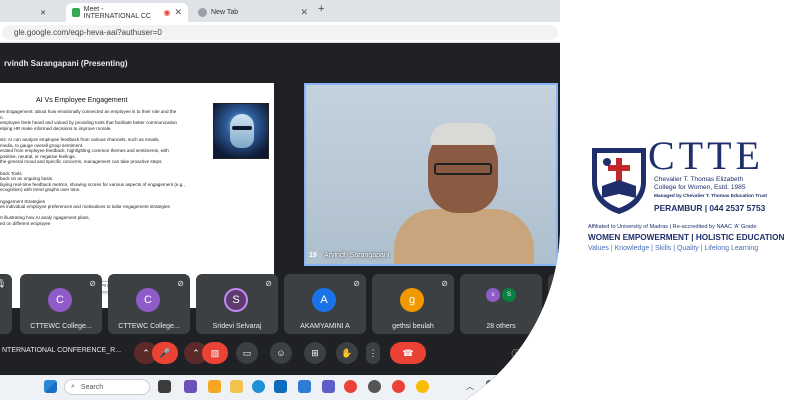 Image resolution: width=800 pixels, height=400 pixels. Describe the element at coordinates (25, 223) in the screenshot. I see `slide-line: ed on different employee` at that location.